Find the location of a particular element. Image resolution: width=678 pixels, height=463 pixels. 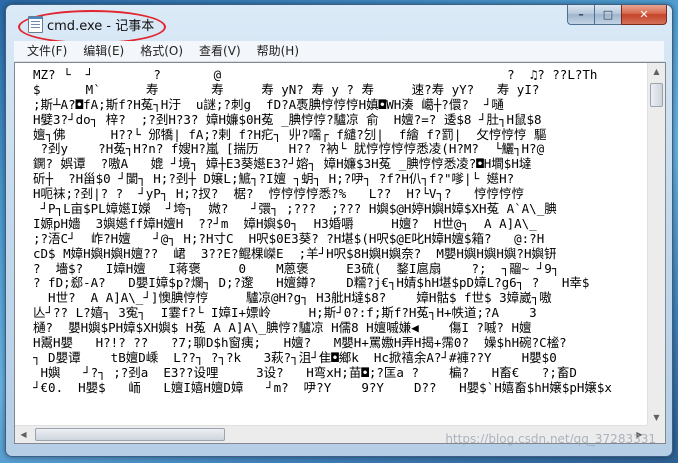

menu-format: 格式(O) is located at coordinates (161, 51).